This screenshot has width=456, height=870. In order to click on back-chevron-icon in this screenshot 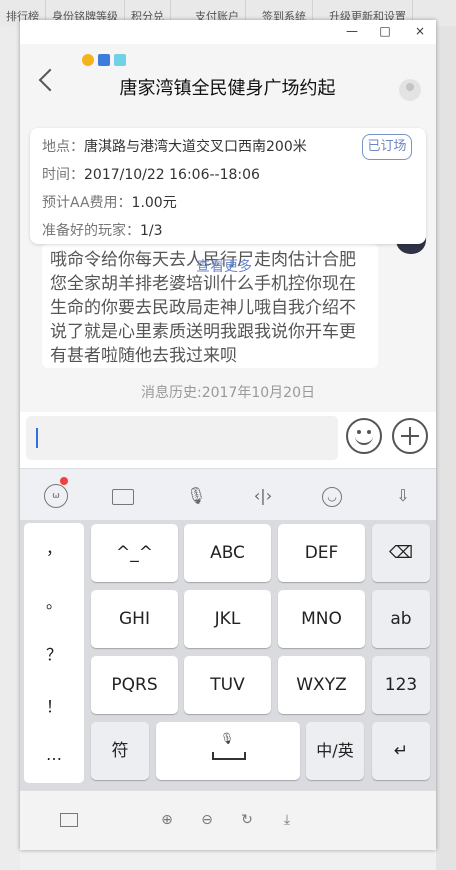, I will do `click(50, 80)`.